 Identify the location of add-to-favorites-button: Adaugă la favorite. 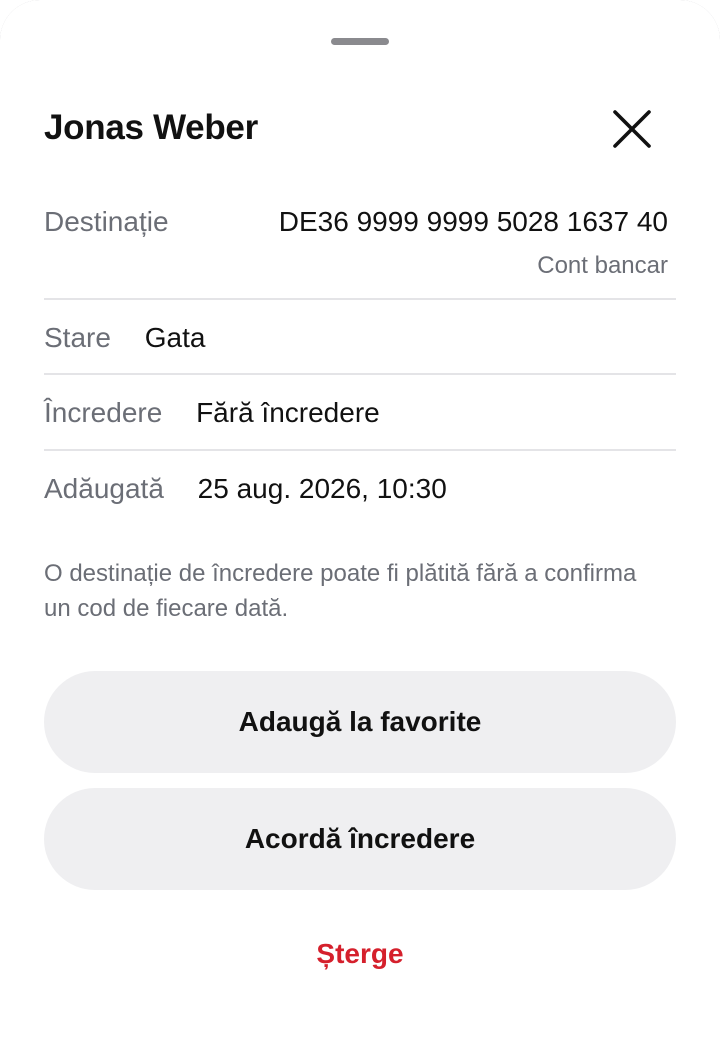
(360, 722).